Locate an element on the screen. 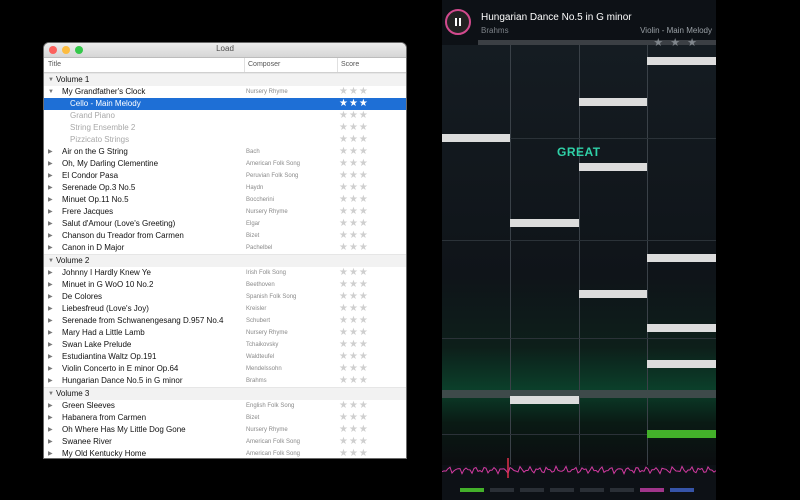 Image resolution: width=800 pixels, height=500 pixels. song-row: ▶ Chanson du Treador from Carmen Bizet ★★★ is located at coordinates (225, 236).